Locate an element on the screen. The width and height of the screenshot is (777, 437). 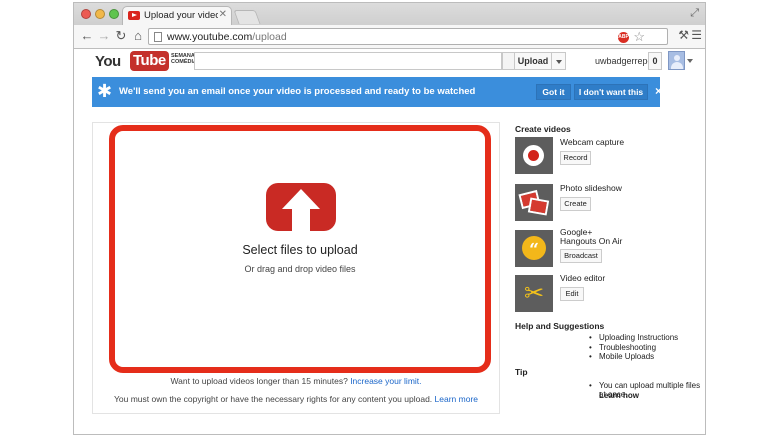
tip-heading: Tip is located at coordinates (521, 372).